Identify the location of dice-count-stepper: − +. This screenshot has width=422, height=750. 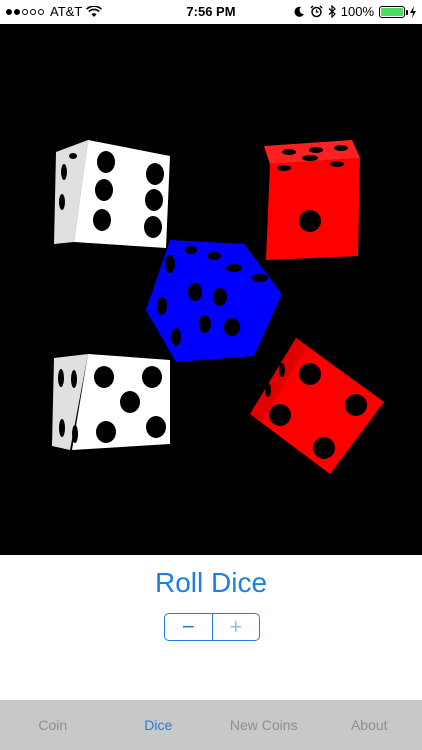
(212, 627).